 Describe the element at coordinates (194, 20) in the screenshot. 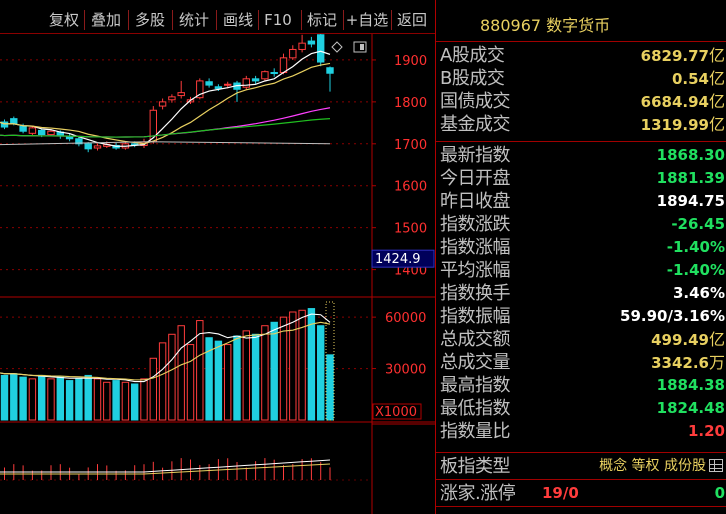

I see `toolbar-button-3: 统计` at that location.